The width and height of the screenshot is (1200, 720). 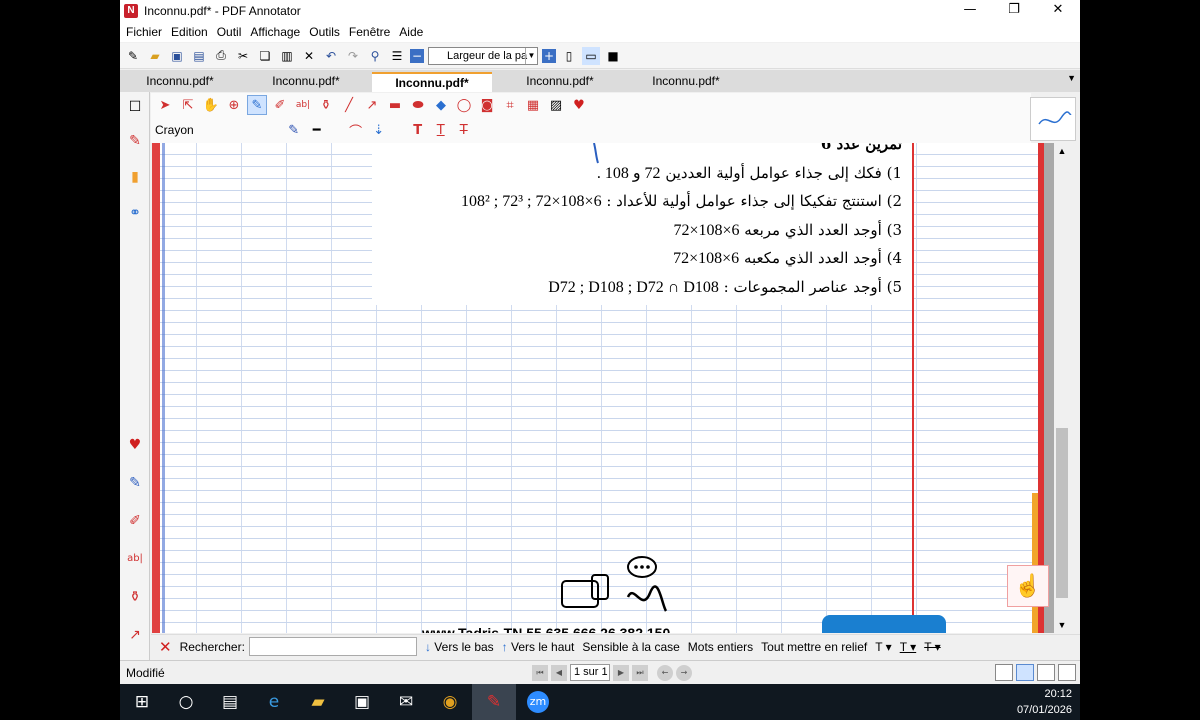 I want to click on close-button: ✕, so click(x=1058, y=11).